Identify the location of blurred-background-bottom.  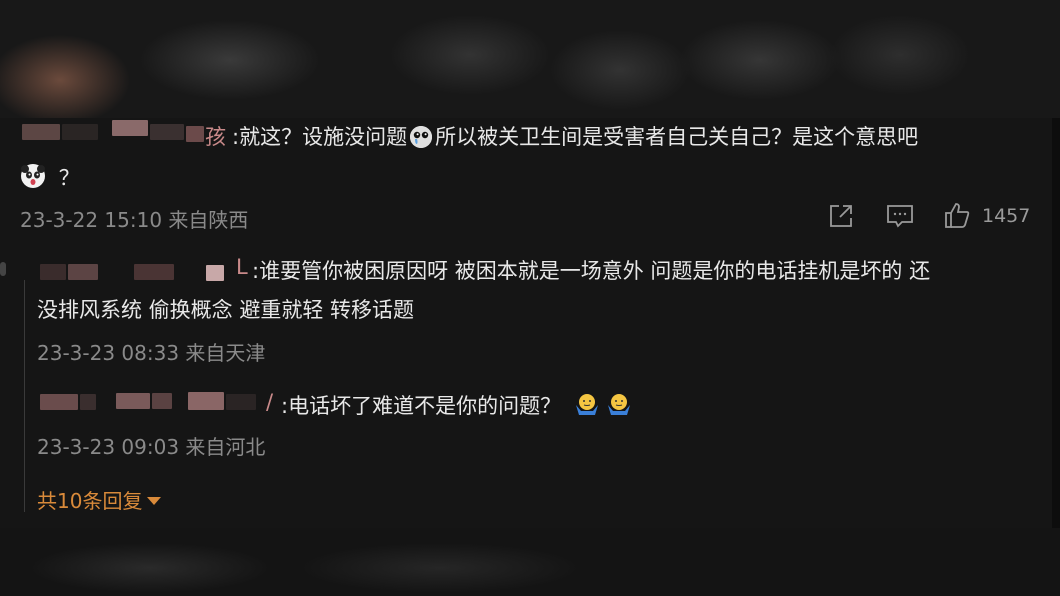
(530, 562).